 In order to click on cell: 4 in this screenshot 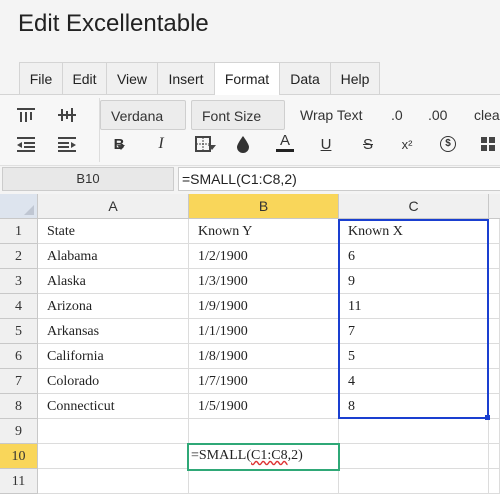, I will do `click(414, 381)`.